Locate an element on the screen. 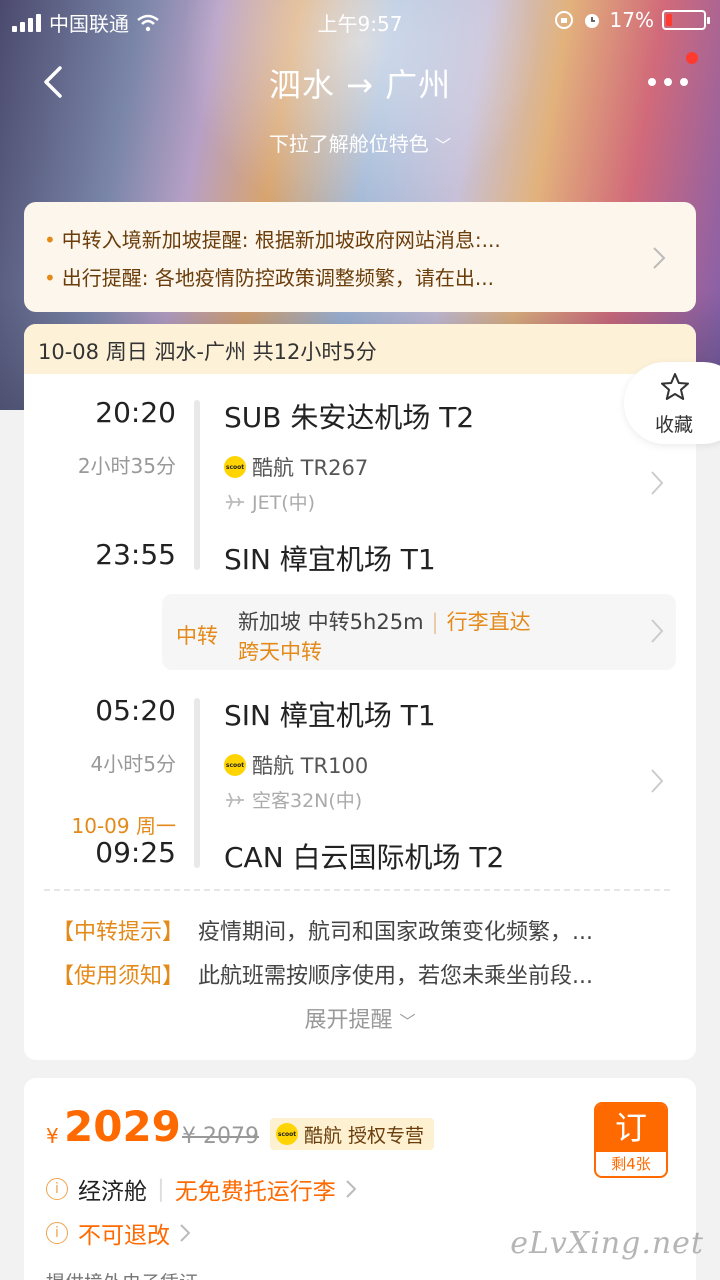  fare-price: 2029 is located at coordinates (122, 1126).